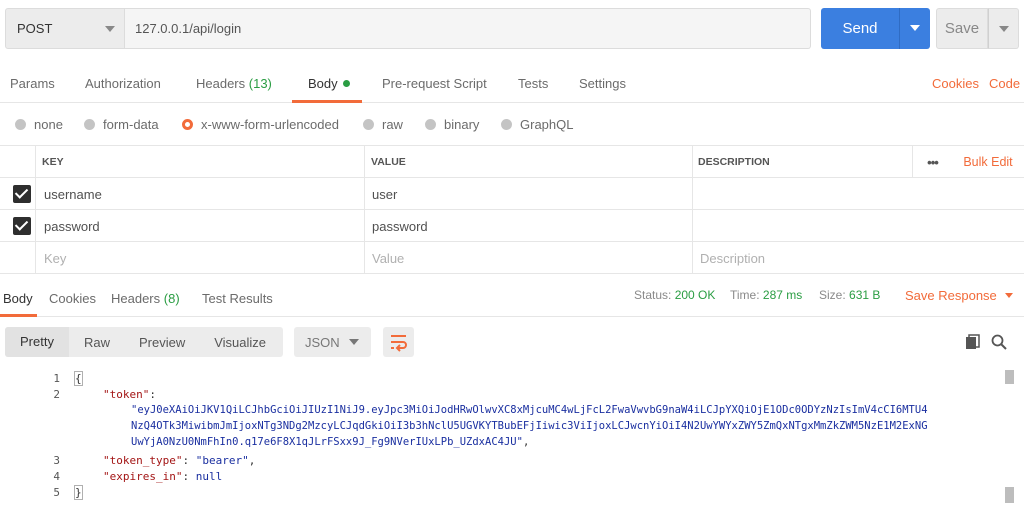  I want to click on line-number: 4, so click(56, 476).